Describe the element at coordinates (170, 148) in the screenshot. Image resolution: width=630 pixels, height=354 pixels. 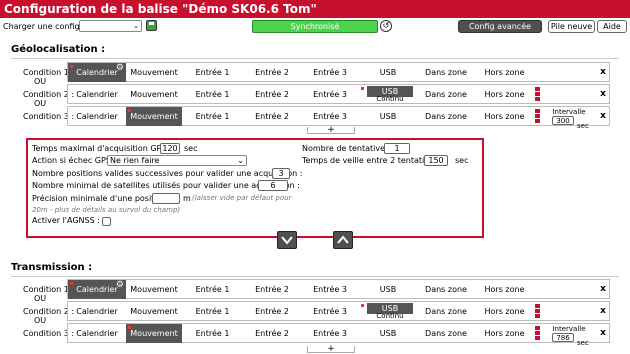
I see `temps-max-input: 120` at that location.